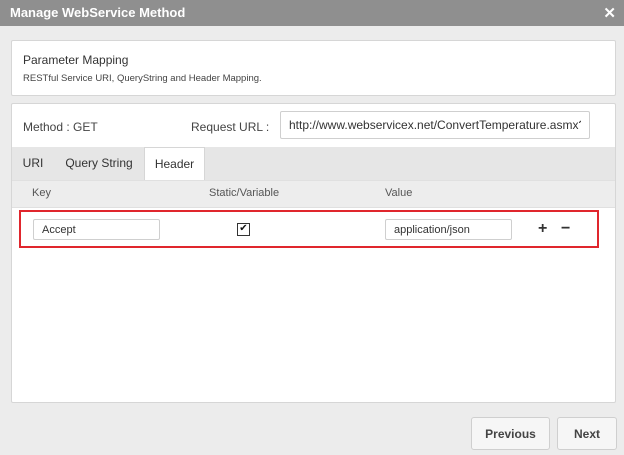 This screenshot has height=455, width=624. What do you see at coordinates (309, 229) in the screenshot?
I see `table-row: ✔ + −` at bounding box center [309, 229].